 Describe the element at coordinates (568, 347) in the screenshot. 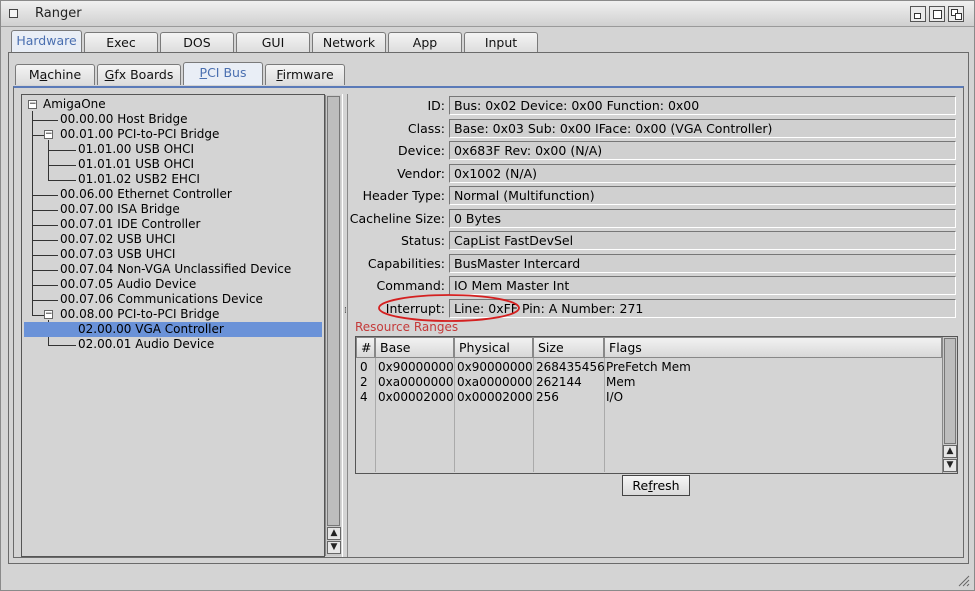

I see `column-header-size: Size` at that location.